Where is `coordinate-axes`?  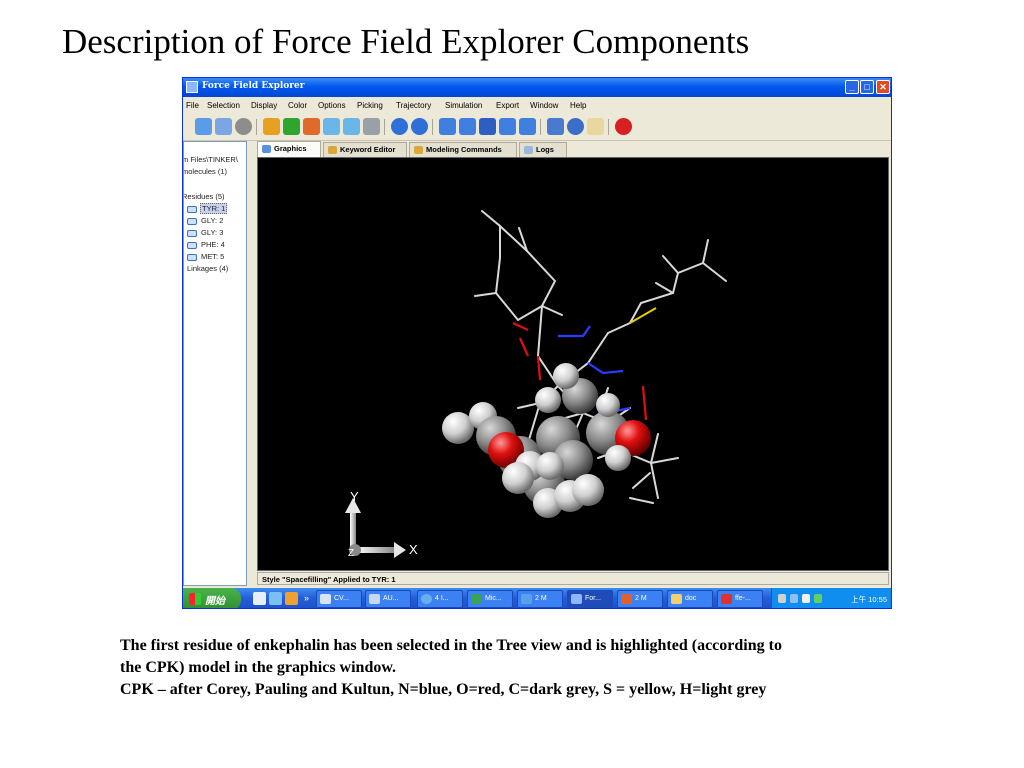 coordinate-axes is located at coordinates (375, 528).